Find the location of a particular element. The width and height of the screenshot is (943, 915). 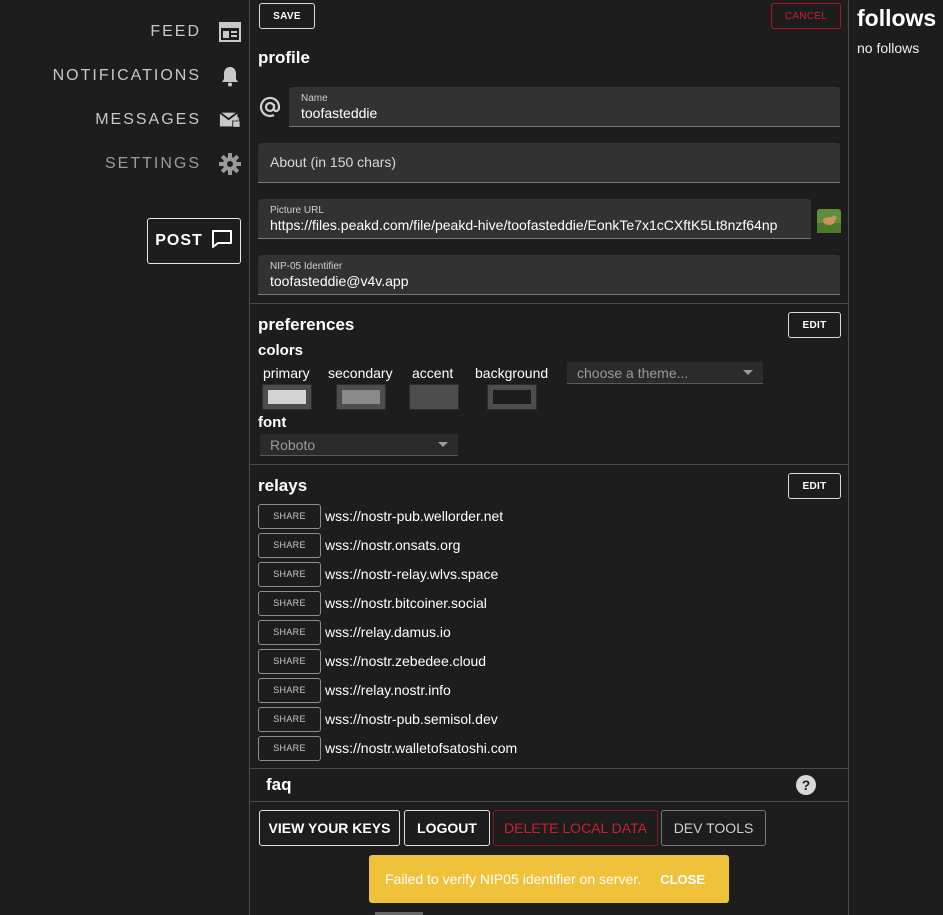

color-name-primary: primary is located at coordinates (286, 373).